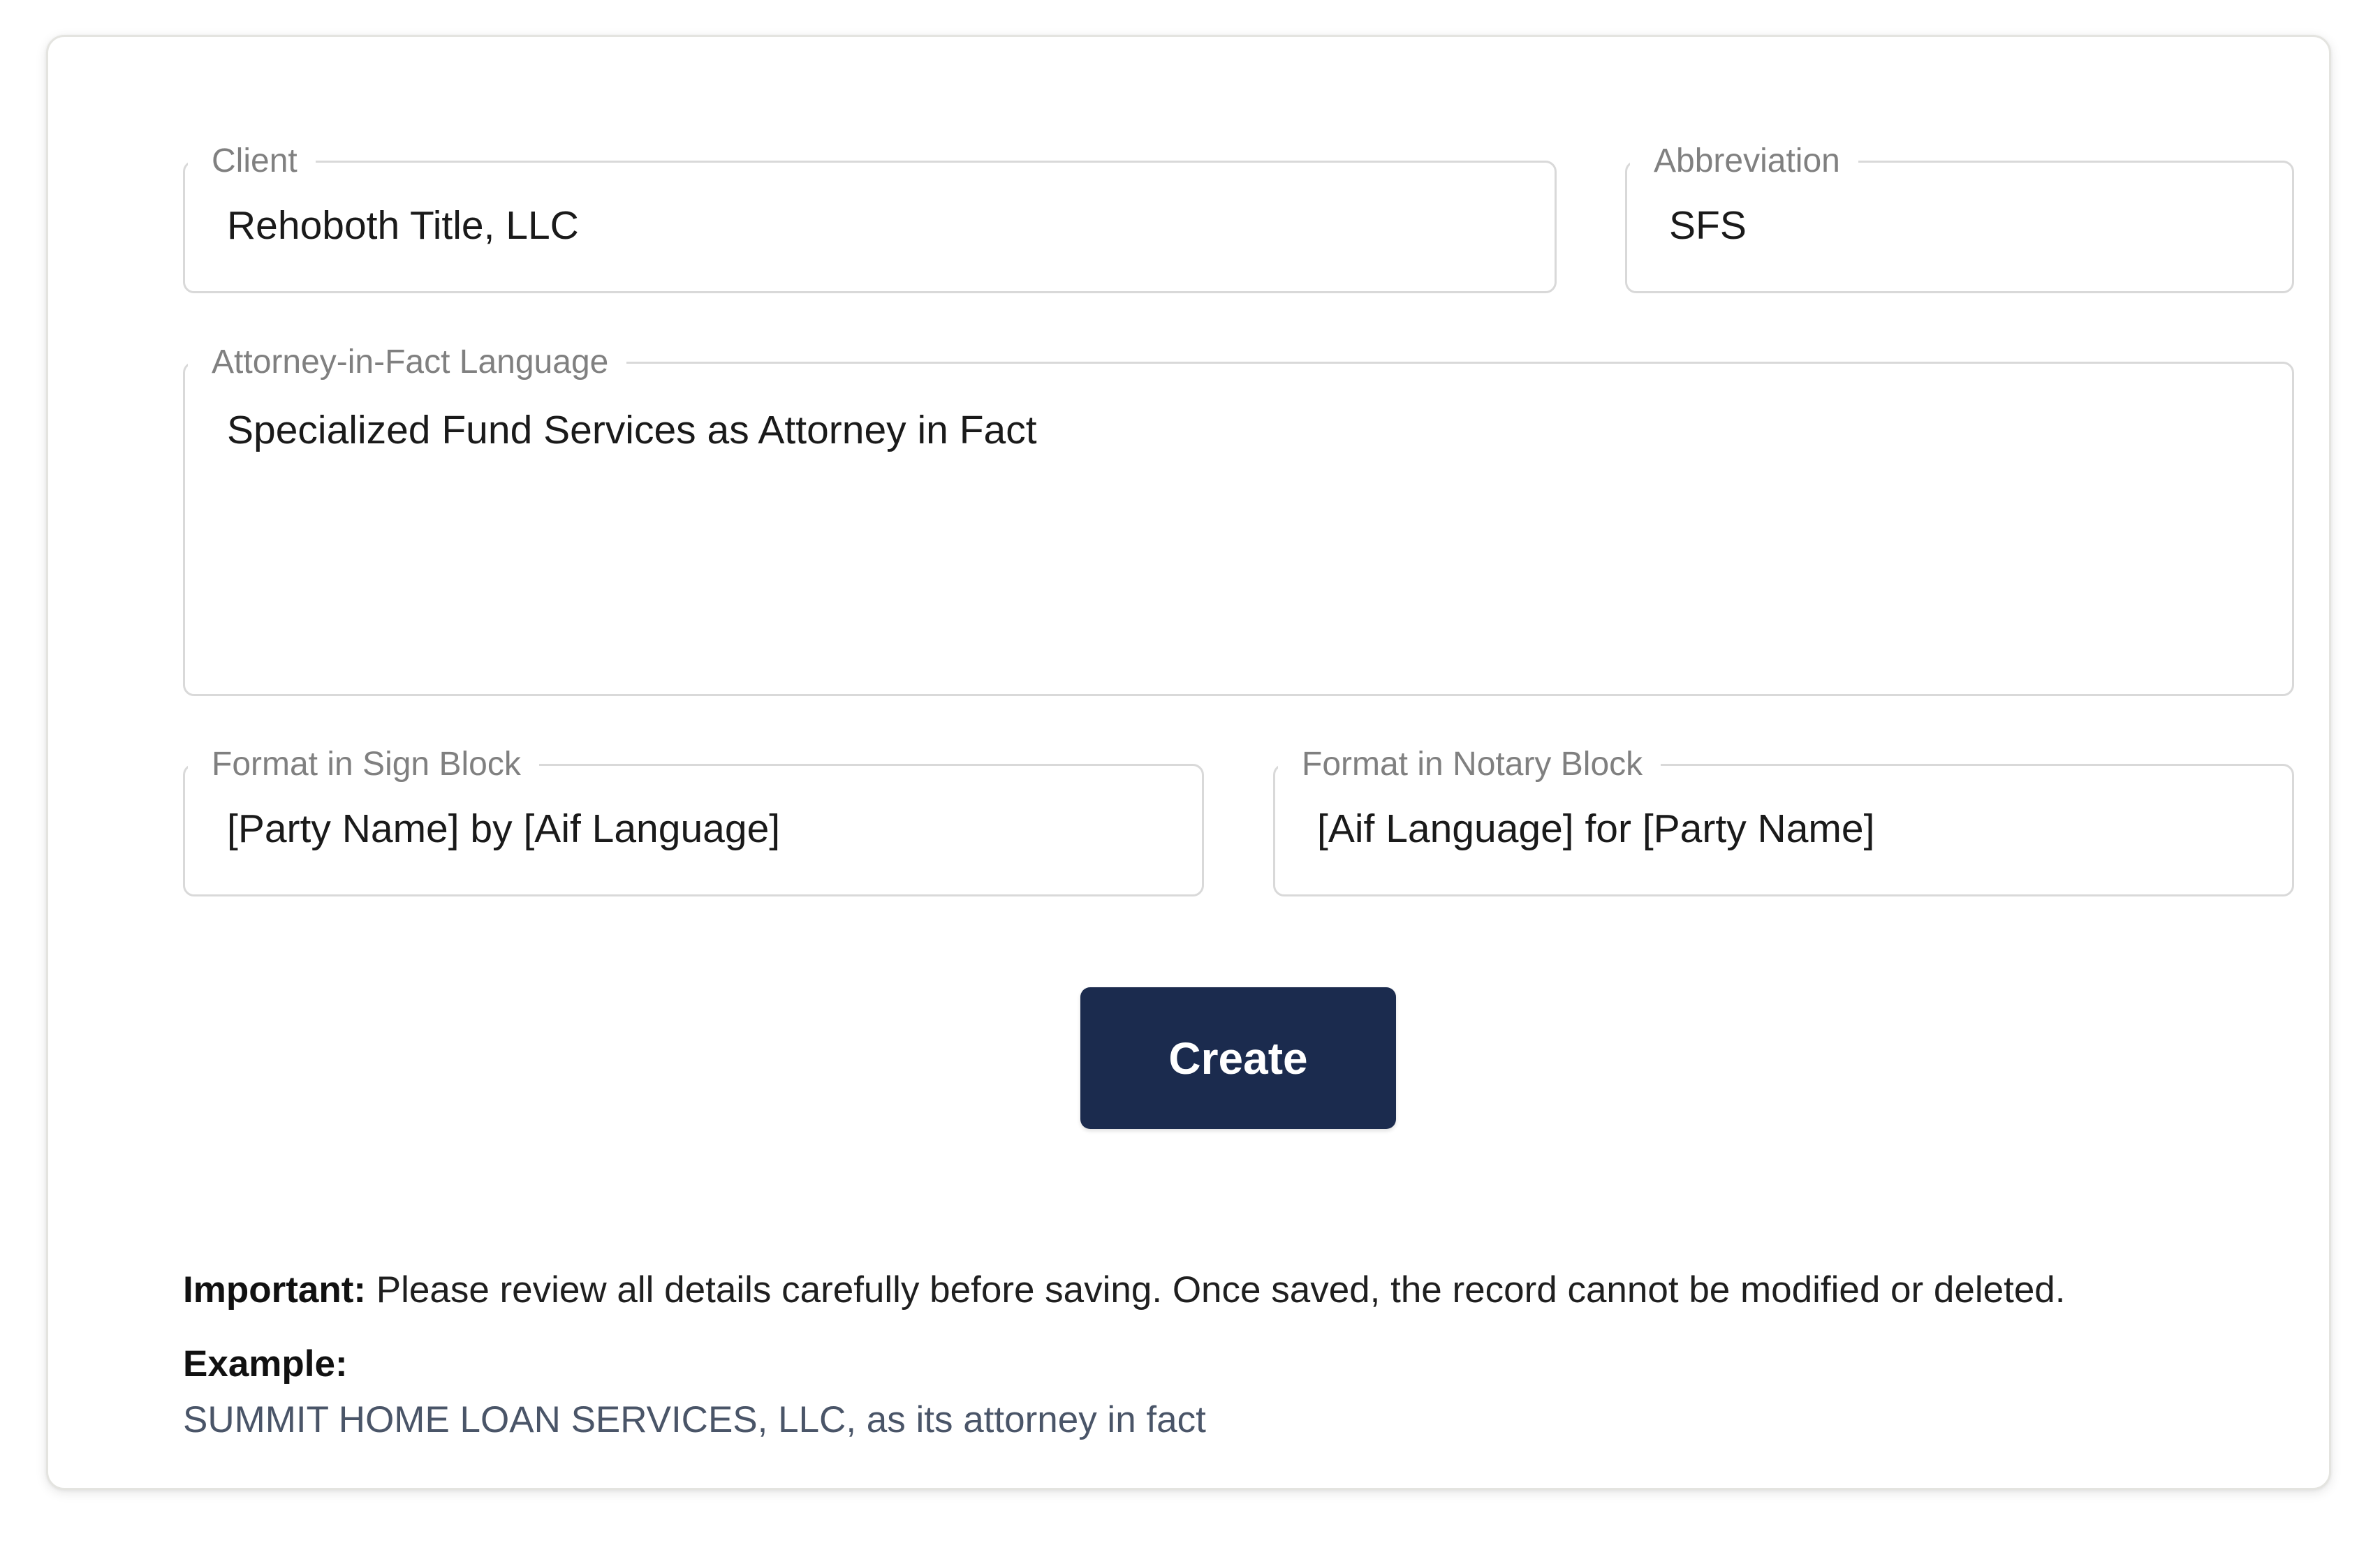  Describe the element at coordinates (701, 828) in the screenshot. I see `sign-block-input: [Party Name] by [Aif Language]` at that location.